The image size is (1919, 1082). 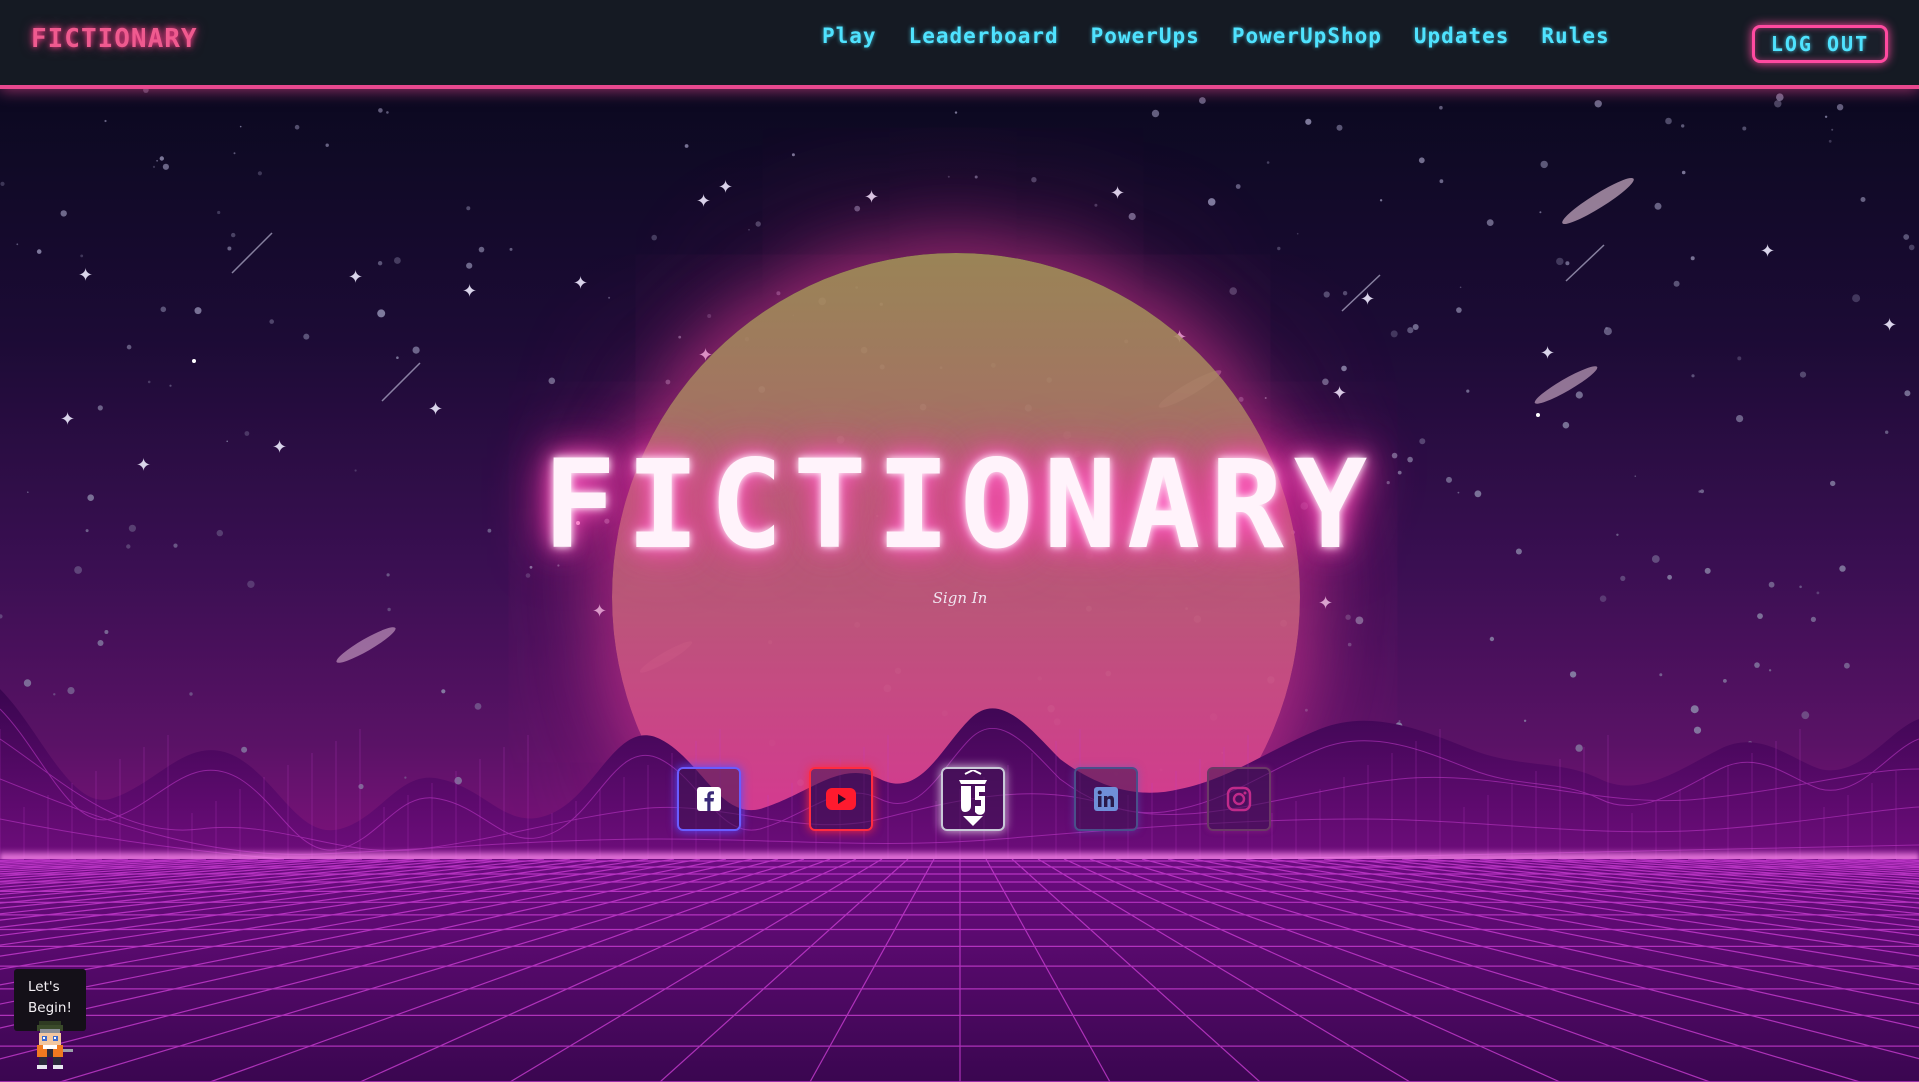 I want to click on youtube-button, so click(x=841, y=799).